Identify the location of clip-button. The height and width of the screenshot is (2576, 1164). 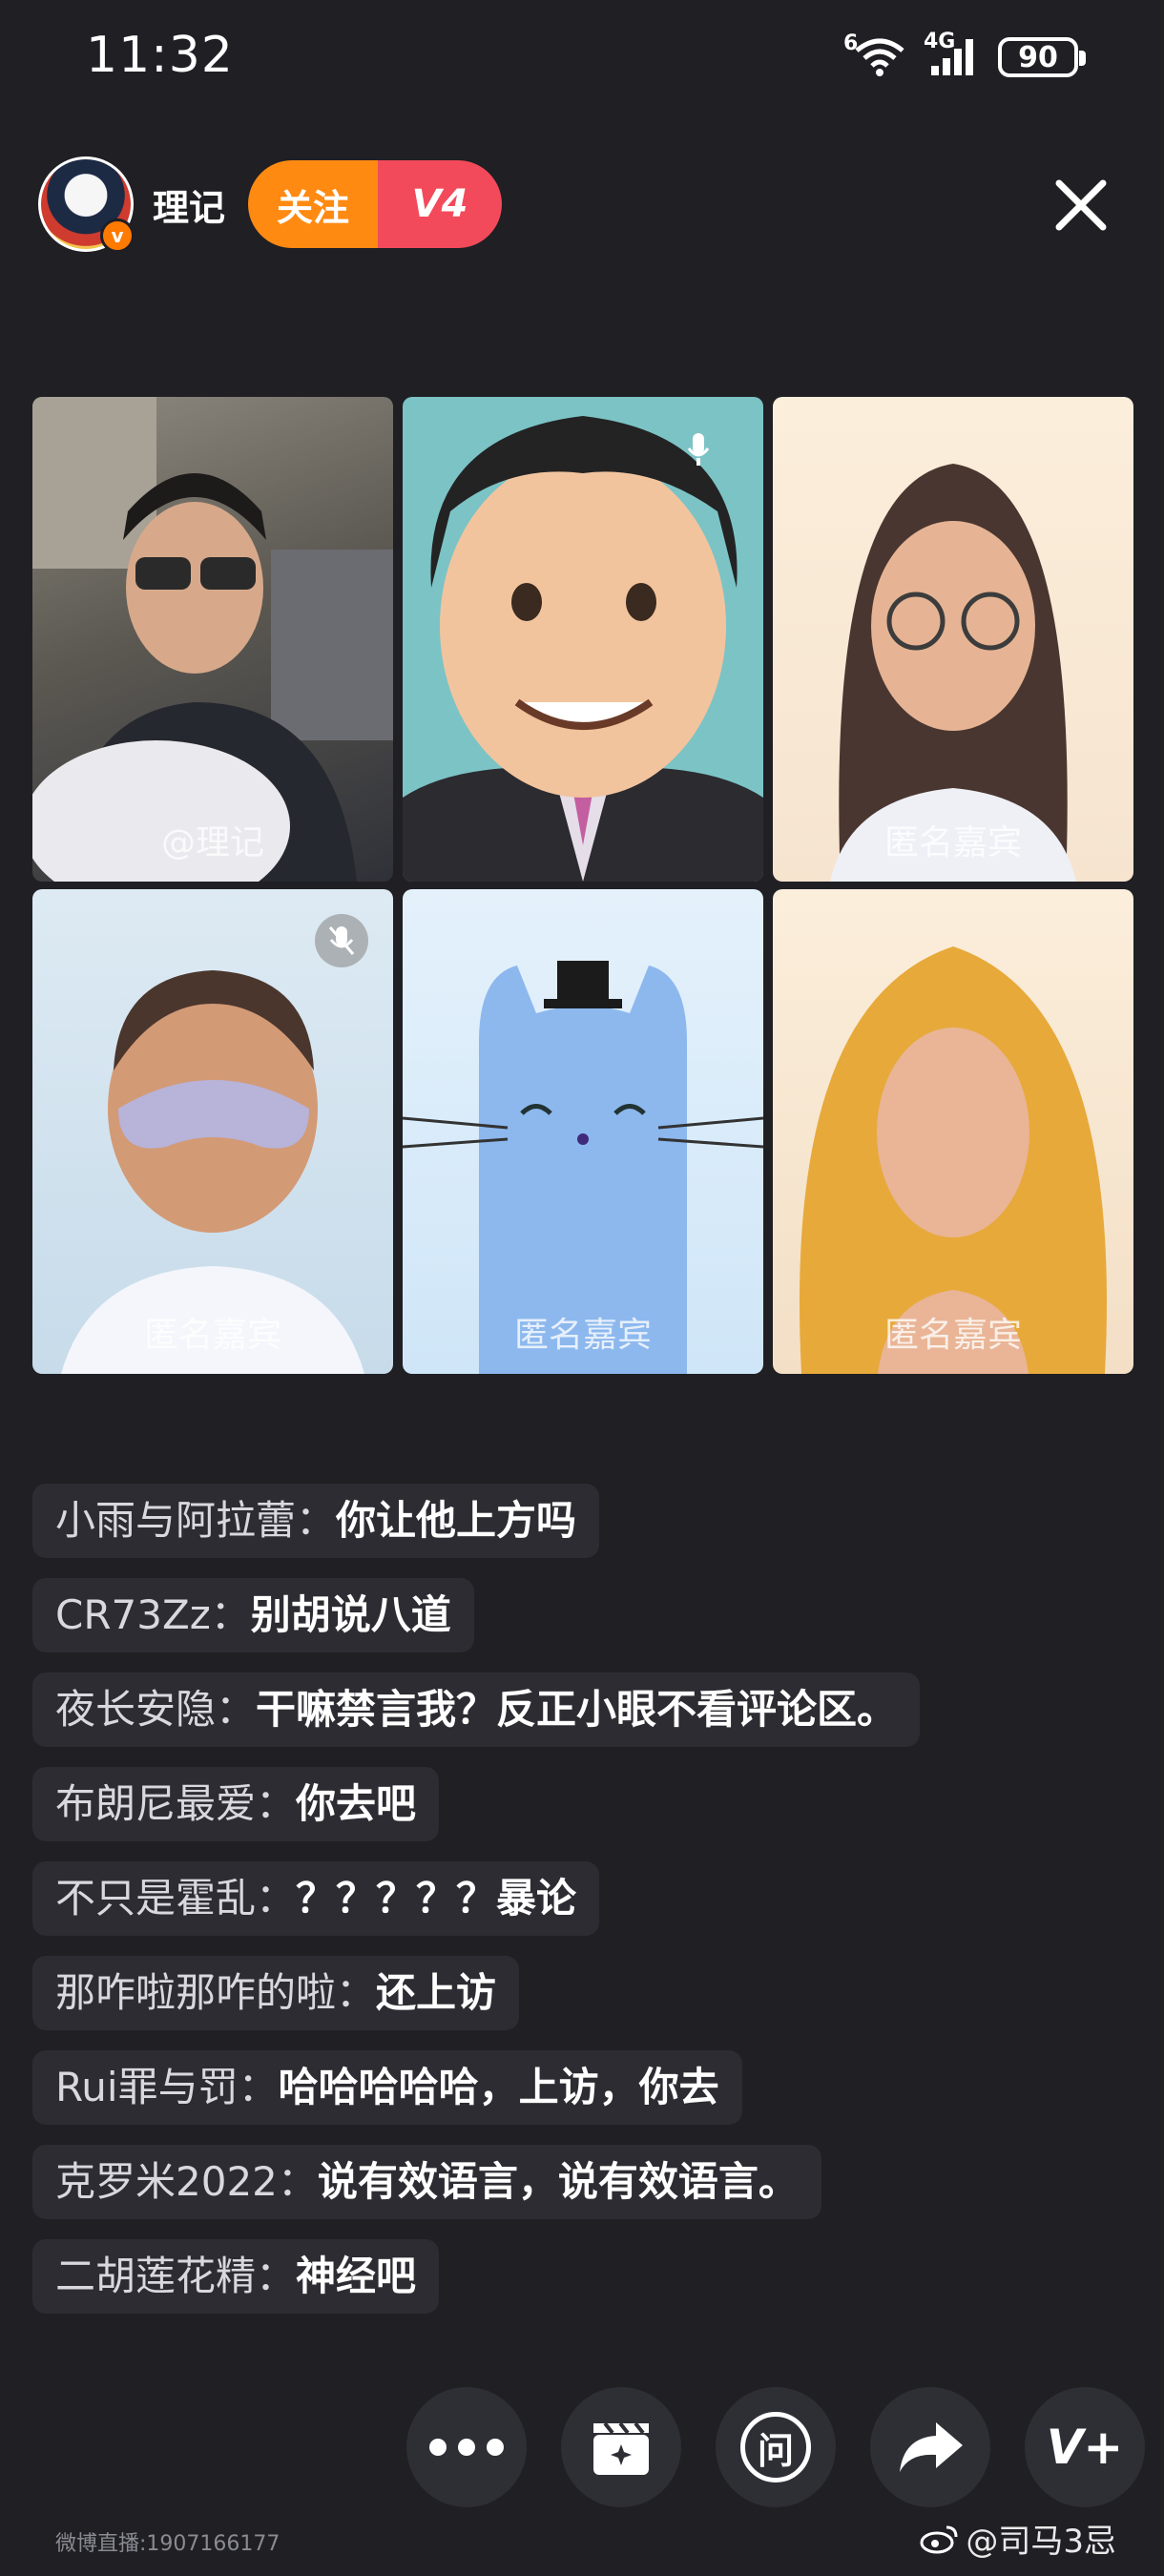
(621, 2447).